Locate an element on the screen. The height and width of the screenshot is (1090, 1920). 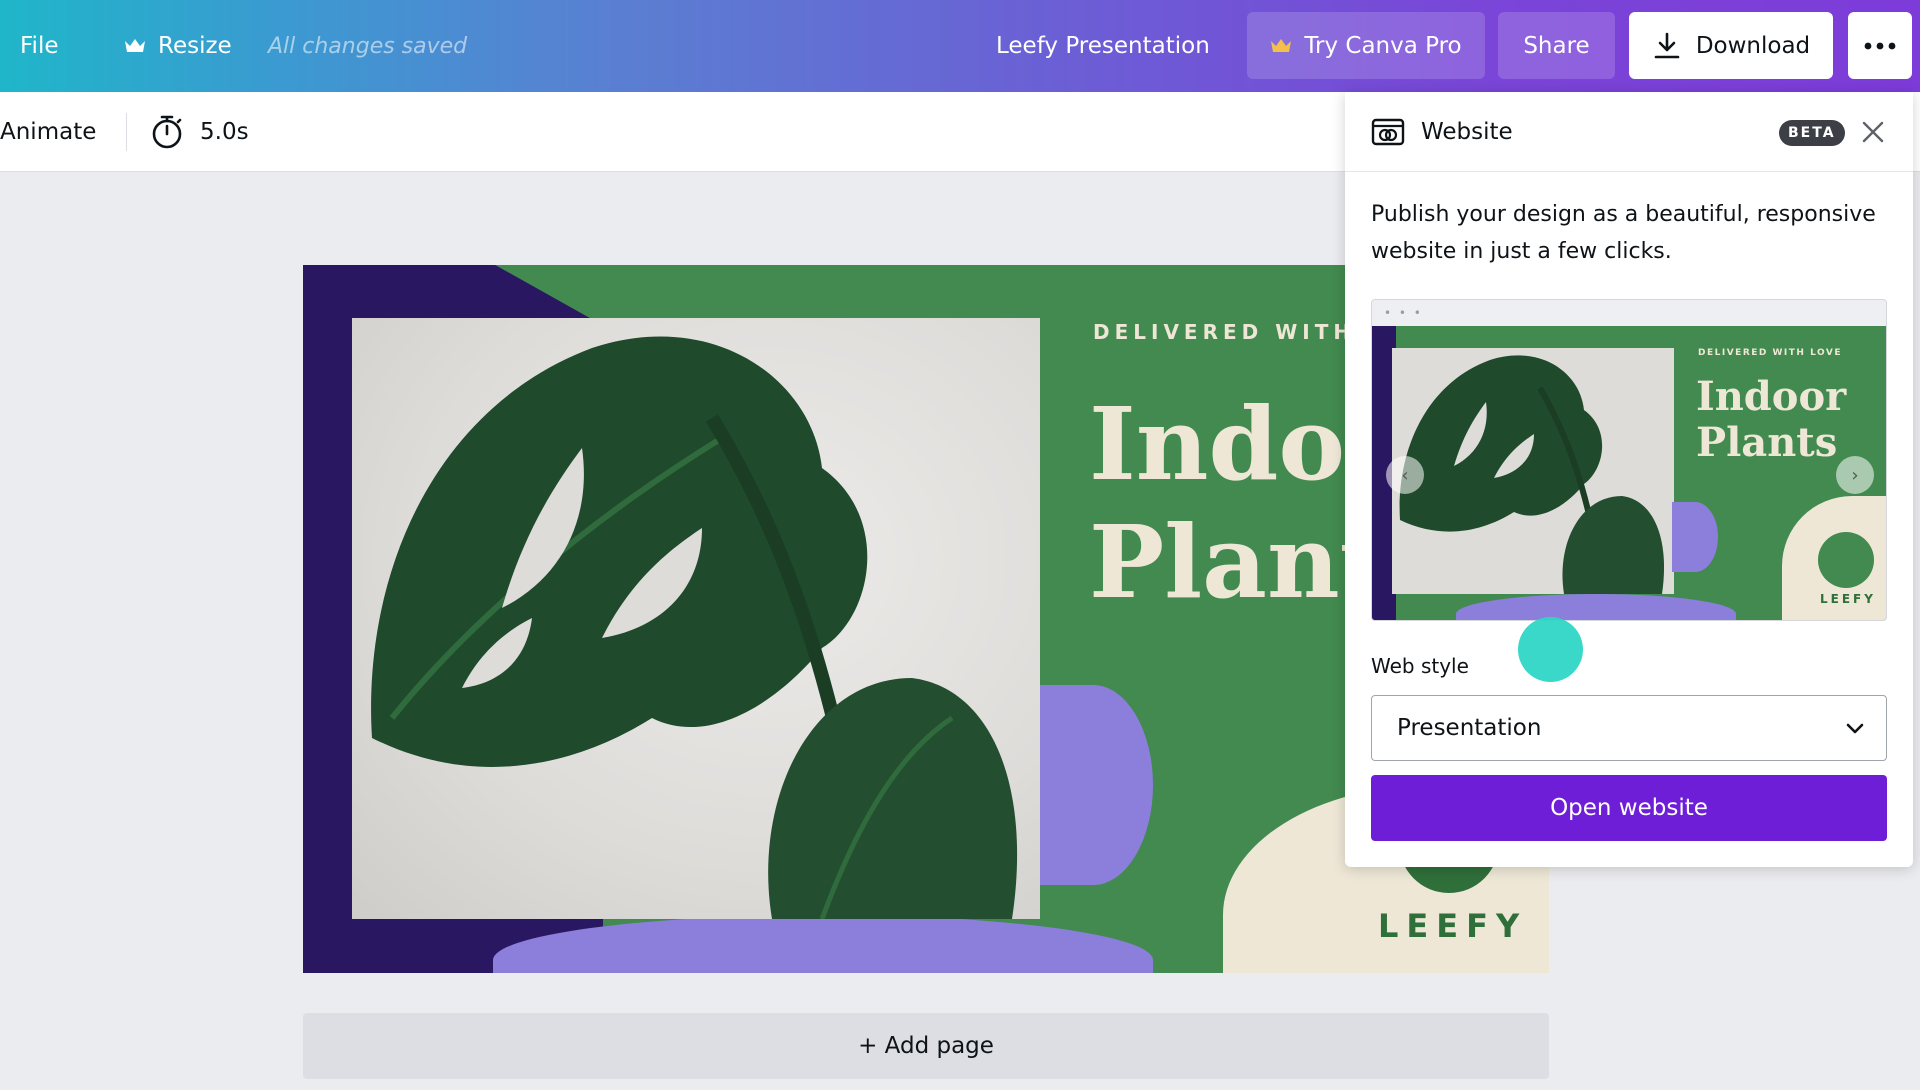
chevron-left-icon: ‹ is located at coordinates (1405, 475).